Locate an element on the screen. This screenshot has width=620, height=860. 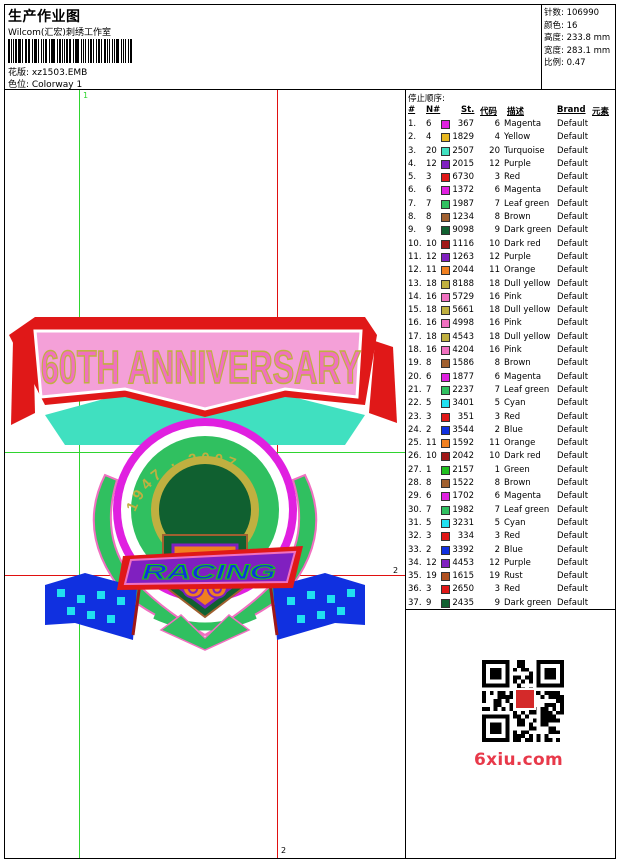
sequence-index: 20. is located at coordinates (415, 376).